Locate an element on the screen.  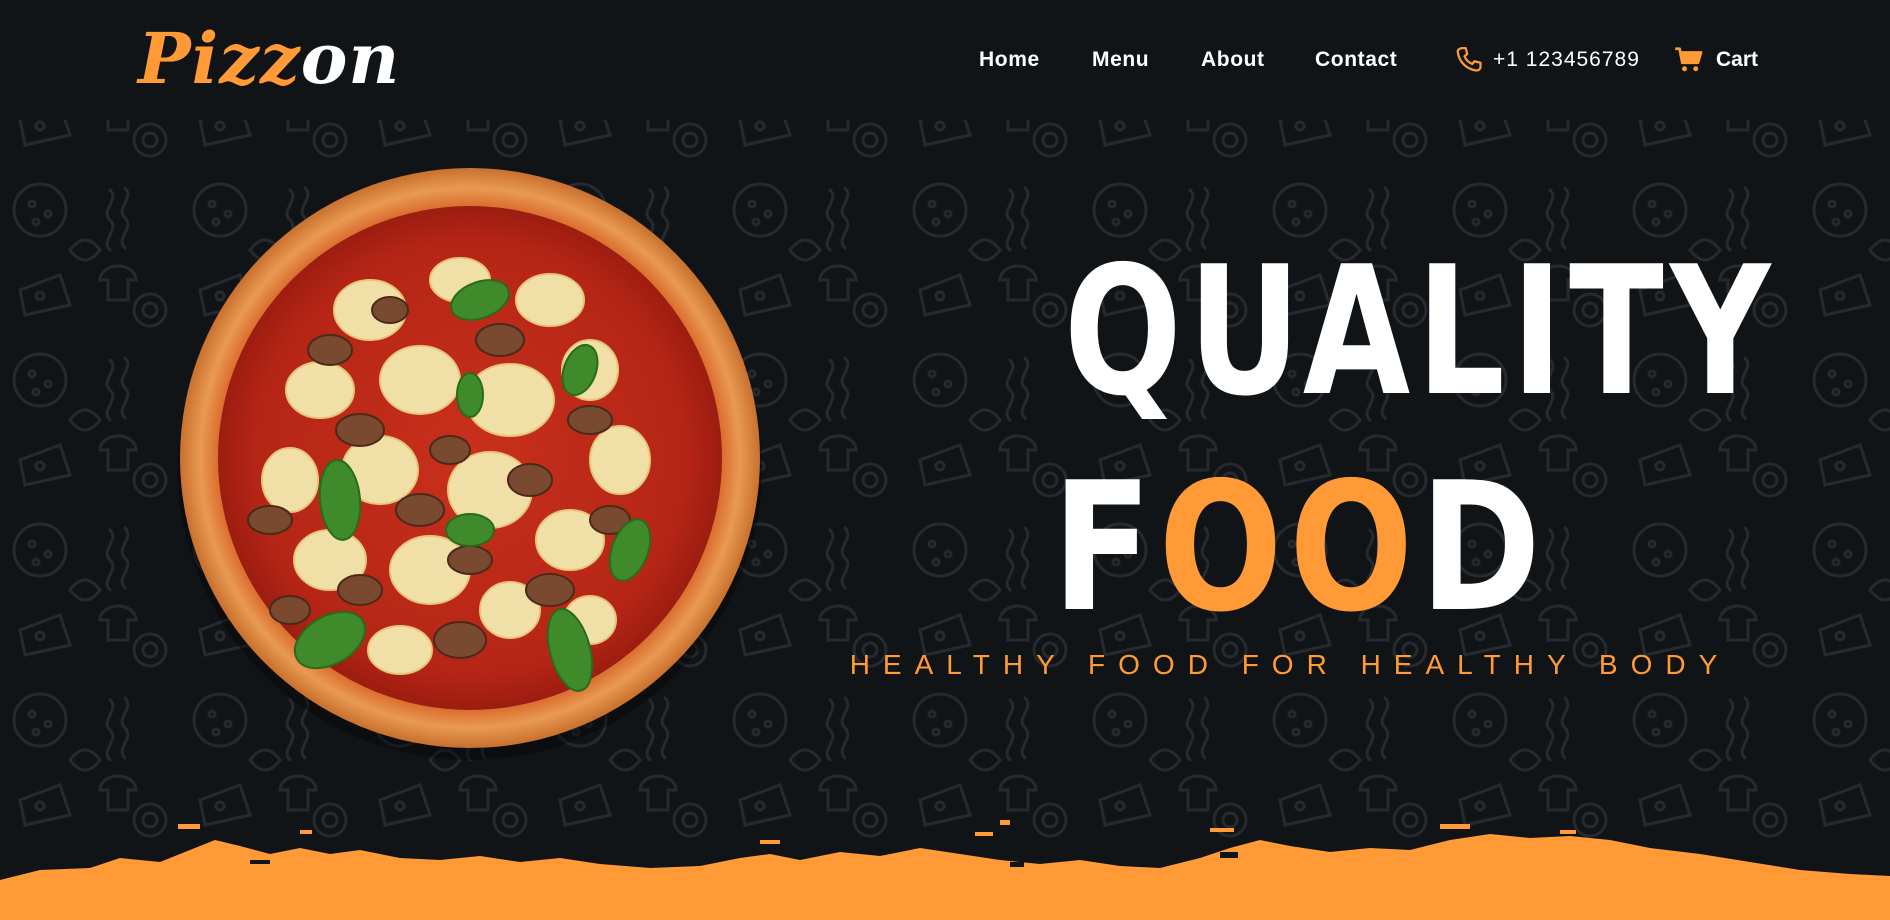
nav-home-link: Home is located at coordinates (1009, 60).